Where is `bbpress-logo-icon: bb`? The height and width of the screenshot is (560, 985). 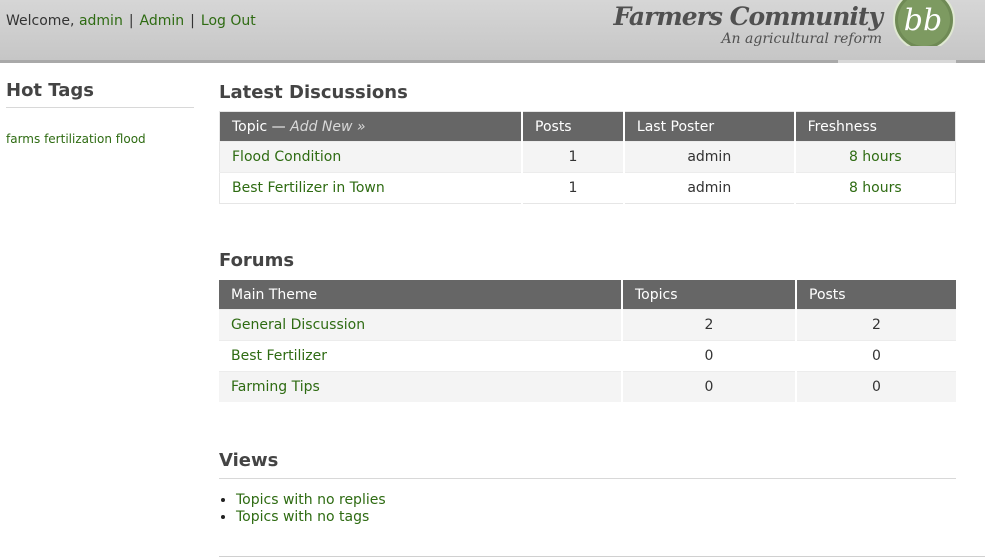
bbpress-logo-icon: bb is located at coordinates (924, 23).